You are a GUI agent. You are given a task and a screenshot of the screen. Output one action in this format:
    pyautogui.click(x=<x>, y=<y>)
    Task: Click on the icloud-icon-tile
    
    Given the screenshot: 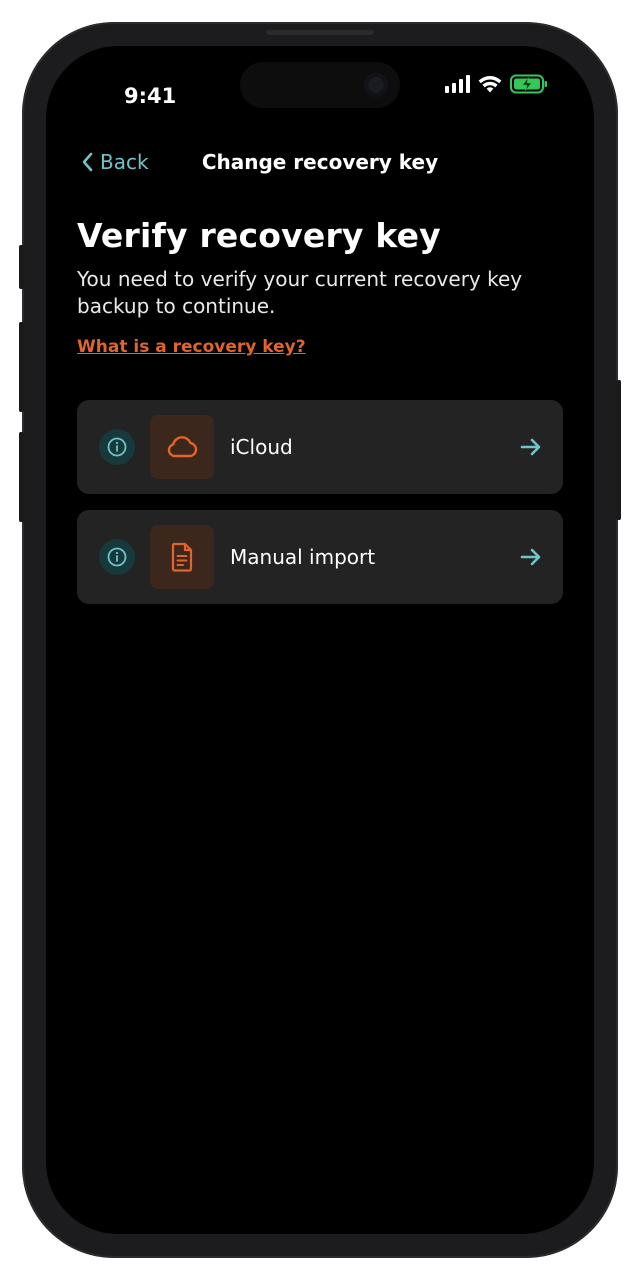 What is the action you would take?
    pyautogui.click(x=182, y=447)
    